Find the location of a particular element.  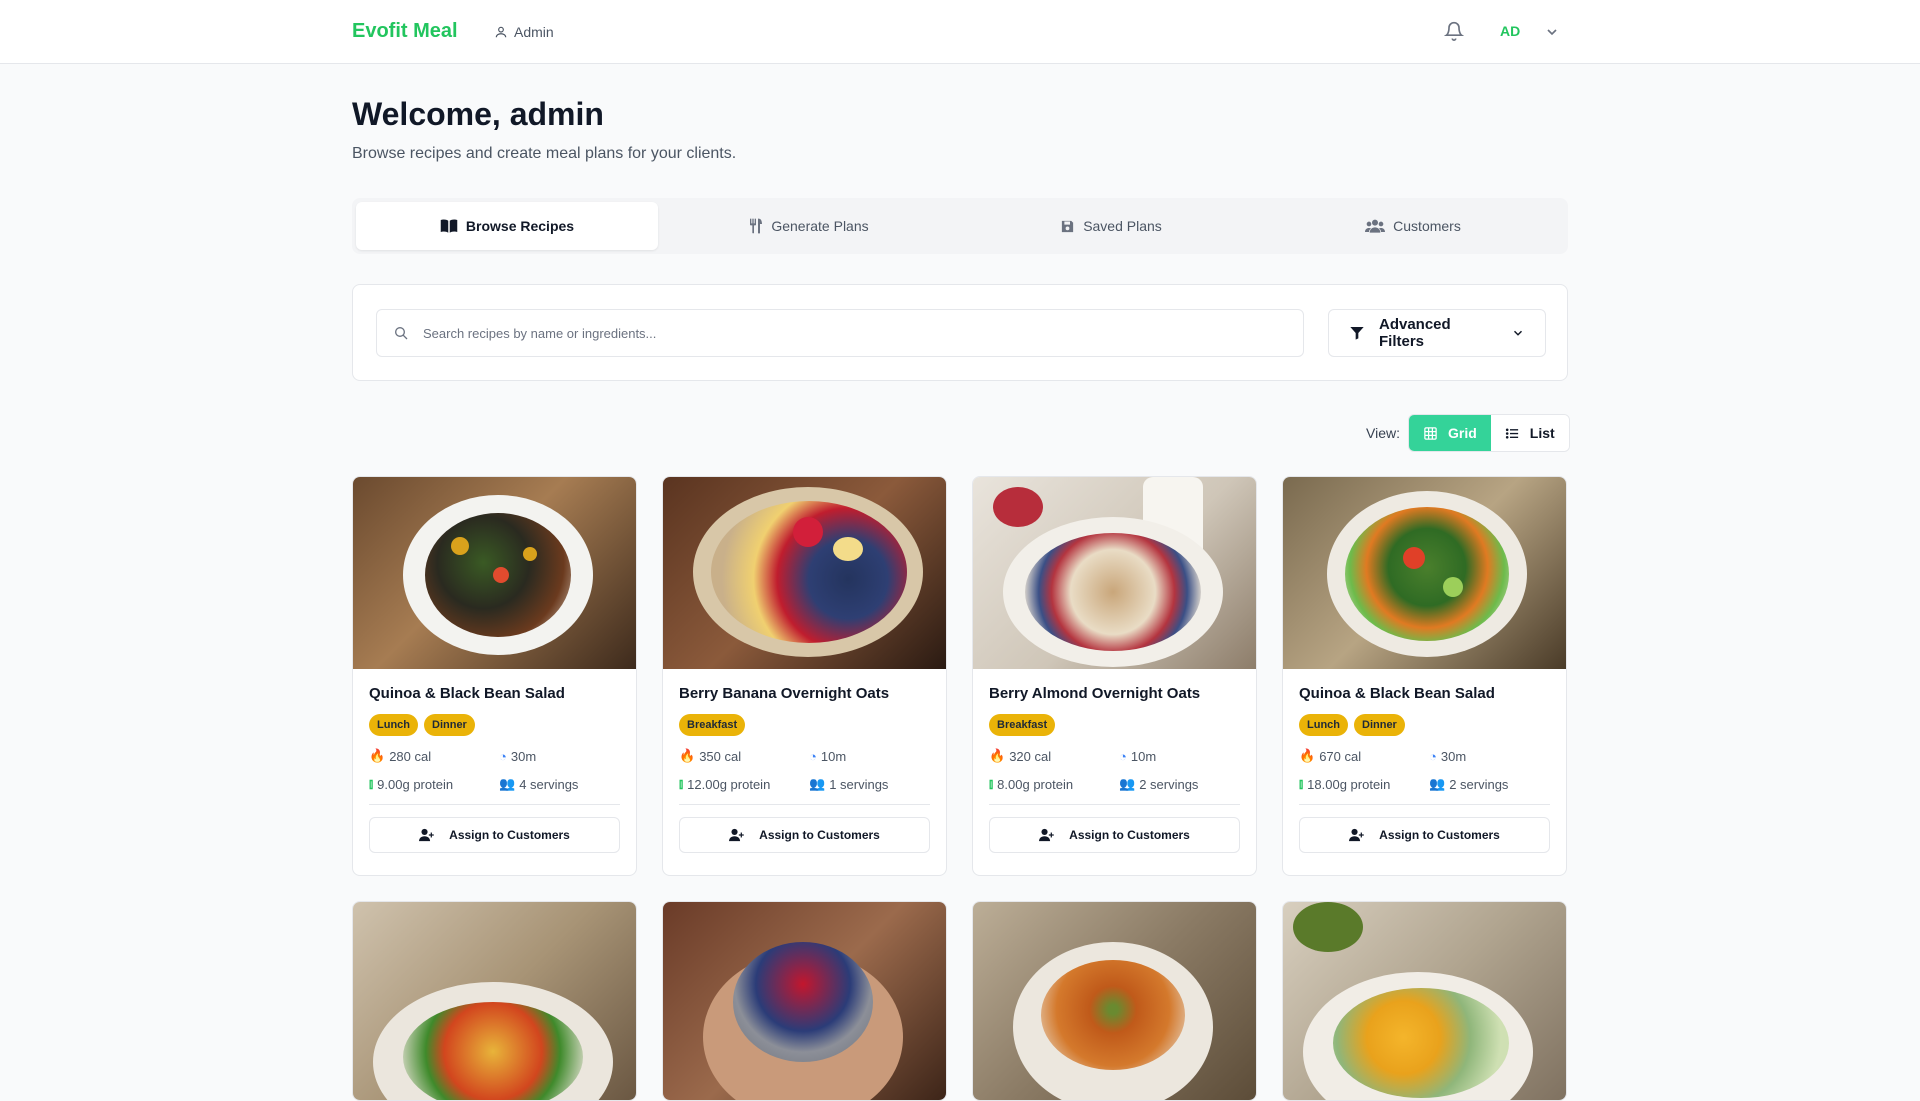

view-label: View: is located at coordinates (1383, 433).